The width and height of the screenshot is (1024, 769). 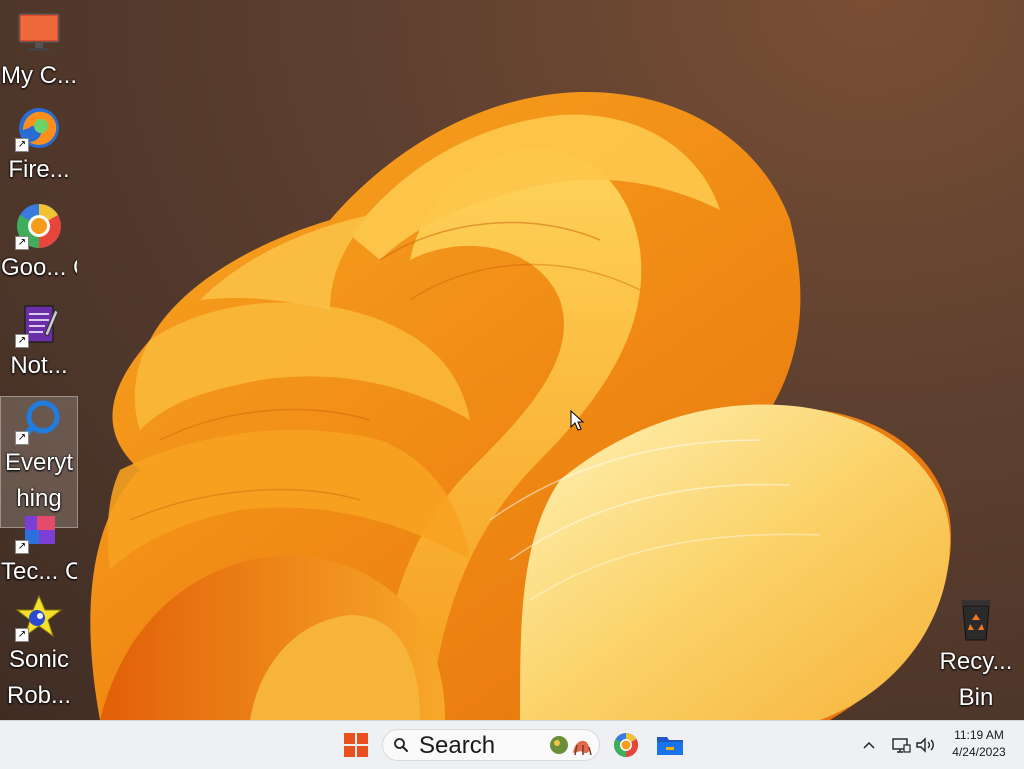 What do you see at coordinates (401, 745) in the screenshot?
I see `search-icon` at bounding box center [401, 745].